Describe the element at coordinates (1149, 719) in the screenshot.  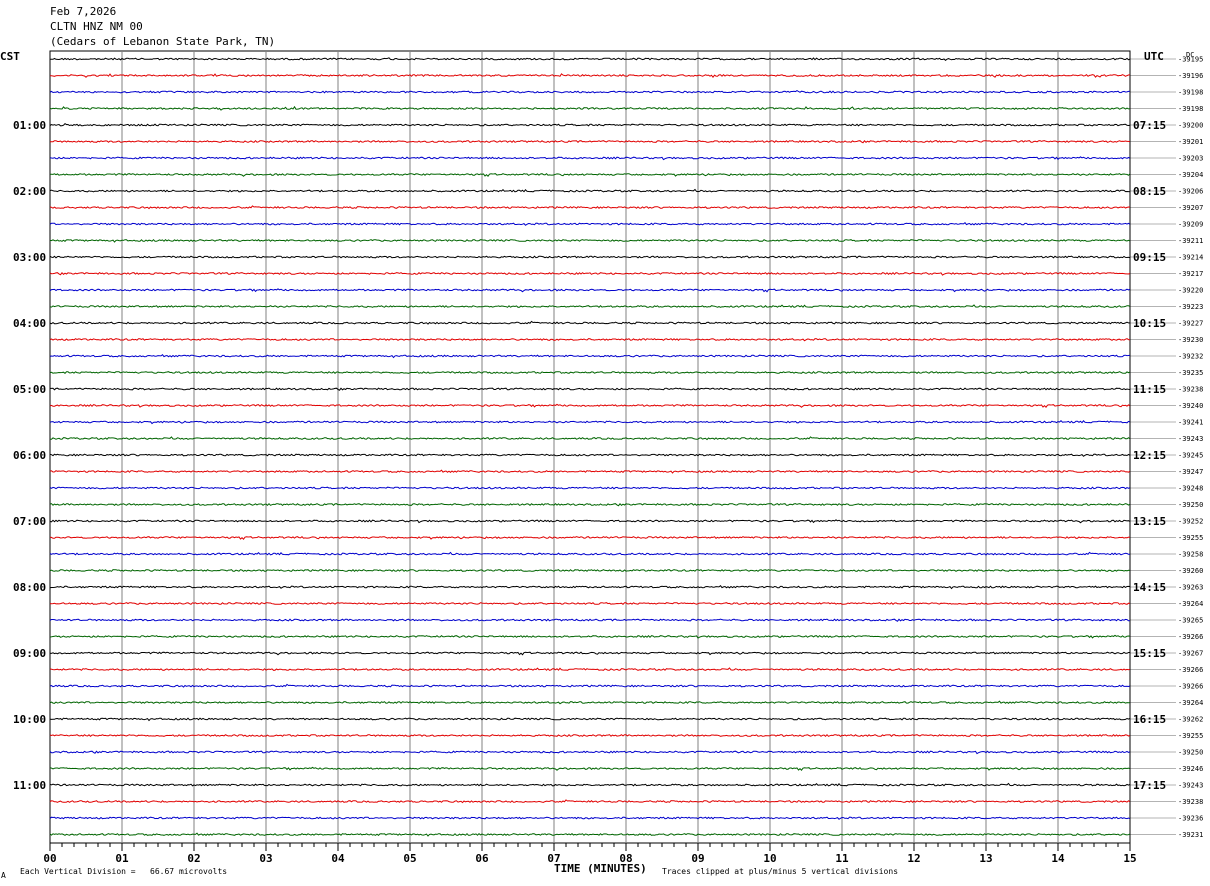
I see `right-hour-label: 16:15` at that location.